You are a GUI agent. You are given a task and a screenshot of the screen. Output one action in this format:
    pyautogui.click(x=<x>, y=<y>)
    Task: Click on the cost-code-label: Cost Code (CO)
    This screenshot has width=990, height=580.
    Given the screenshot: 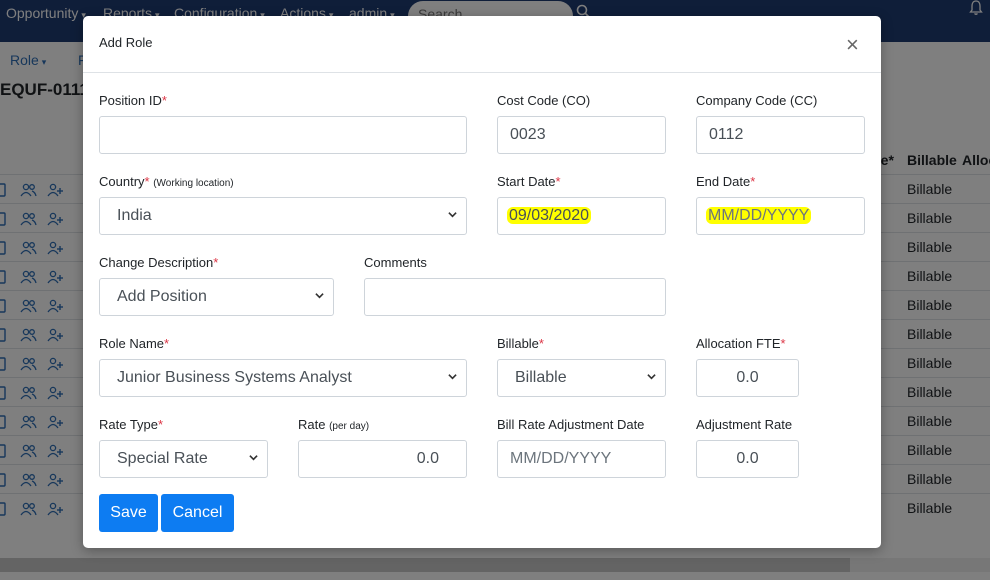 What is the action you would take?
    pyautogui.click(x=544, y=100)
    